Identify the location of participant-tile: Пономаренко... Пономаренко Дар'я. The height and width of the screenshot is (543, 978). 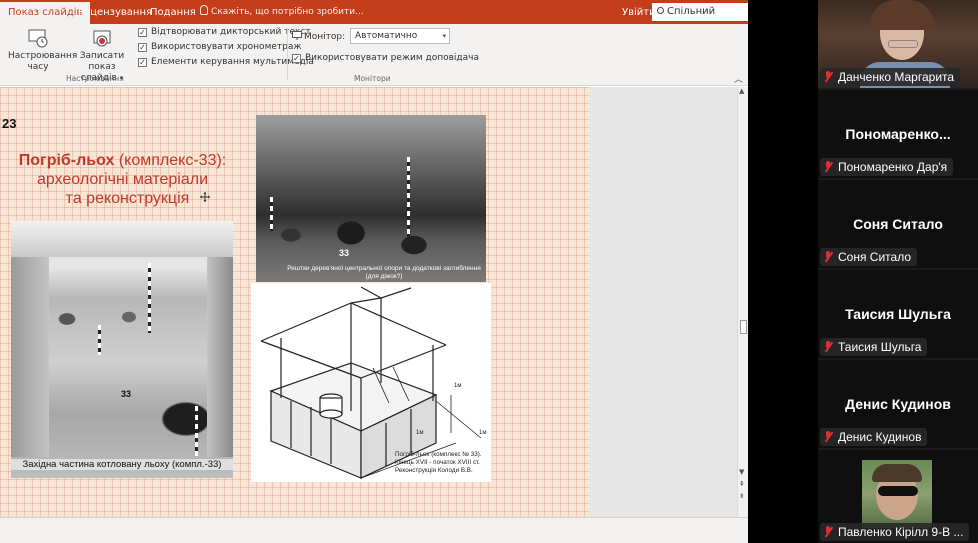
(898, 134).